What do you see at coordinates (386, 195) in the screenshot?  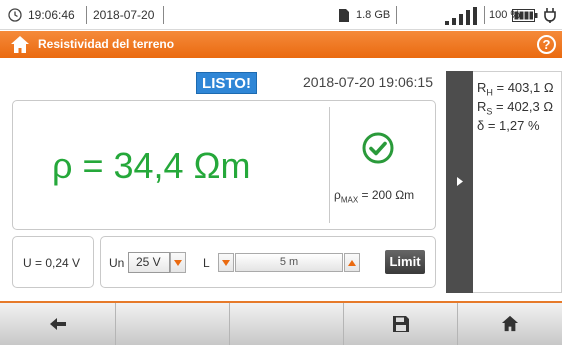 I see `rho-max-value: = 200 Ωm` at bounding box center [386, 195].